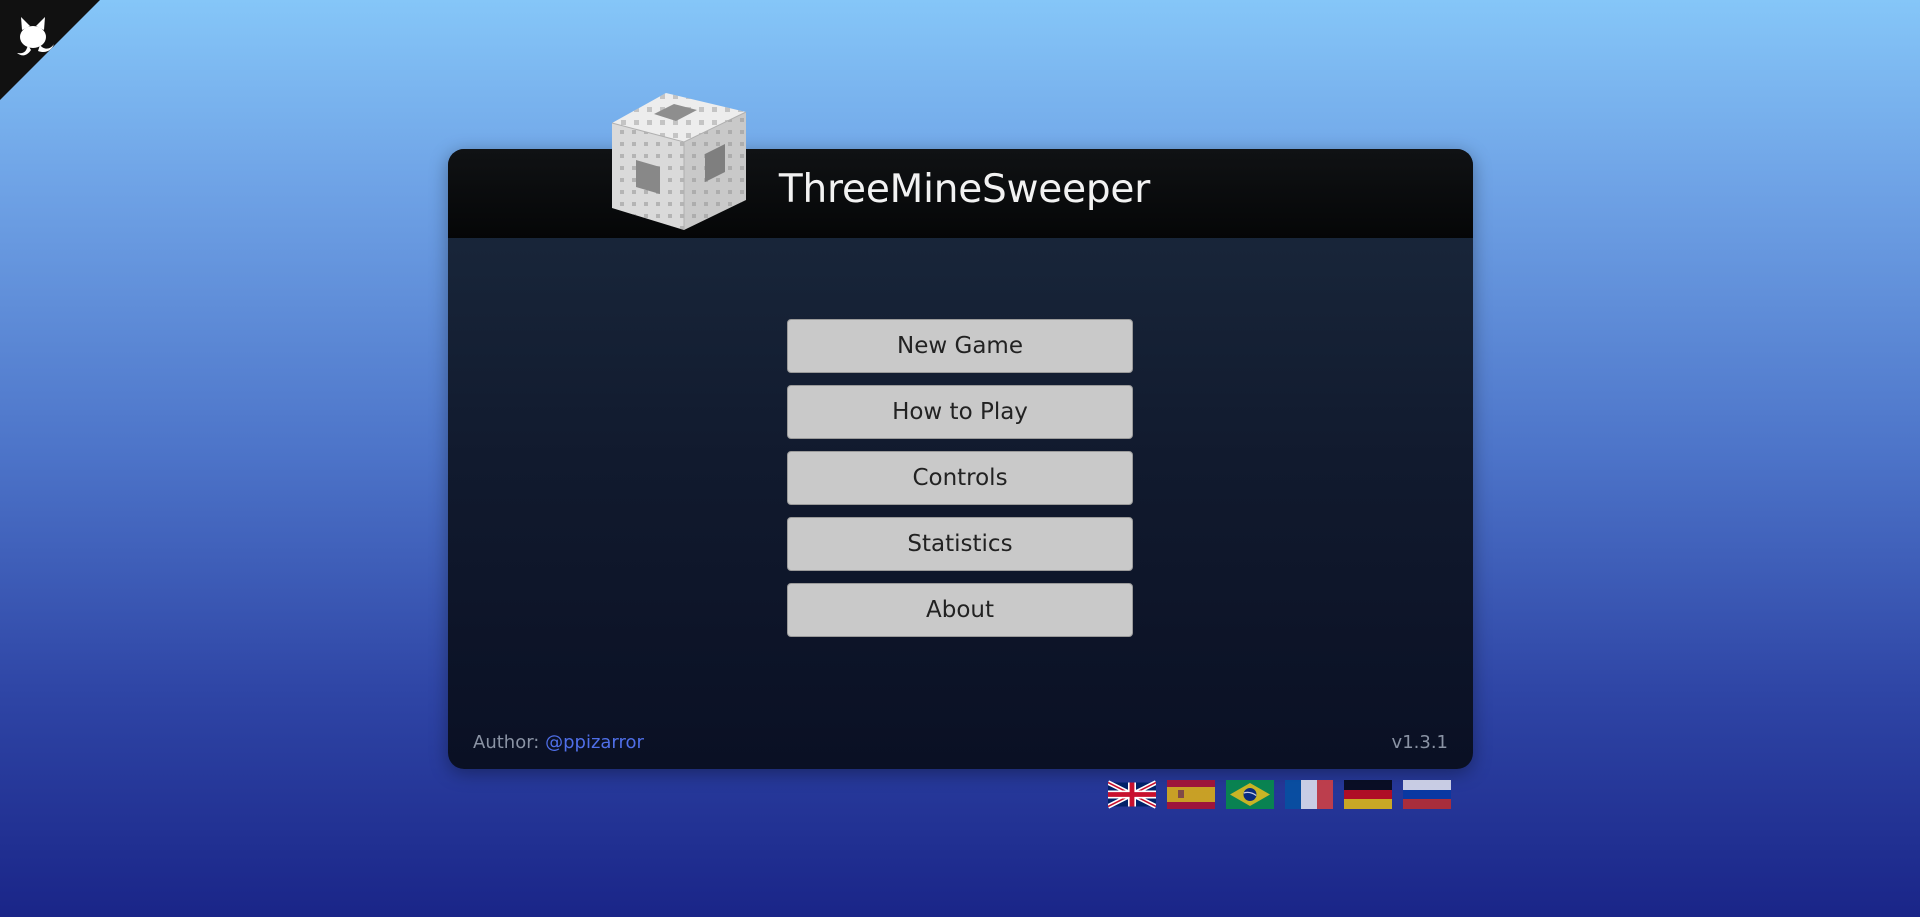  I want to click on author-link: @ppizarror, so click(594, 742).